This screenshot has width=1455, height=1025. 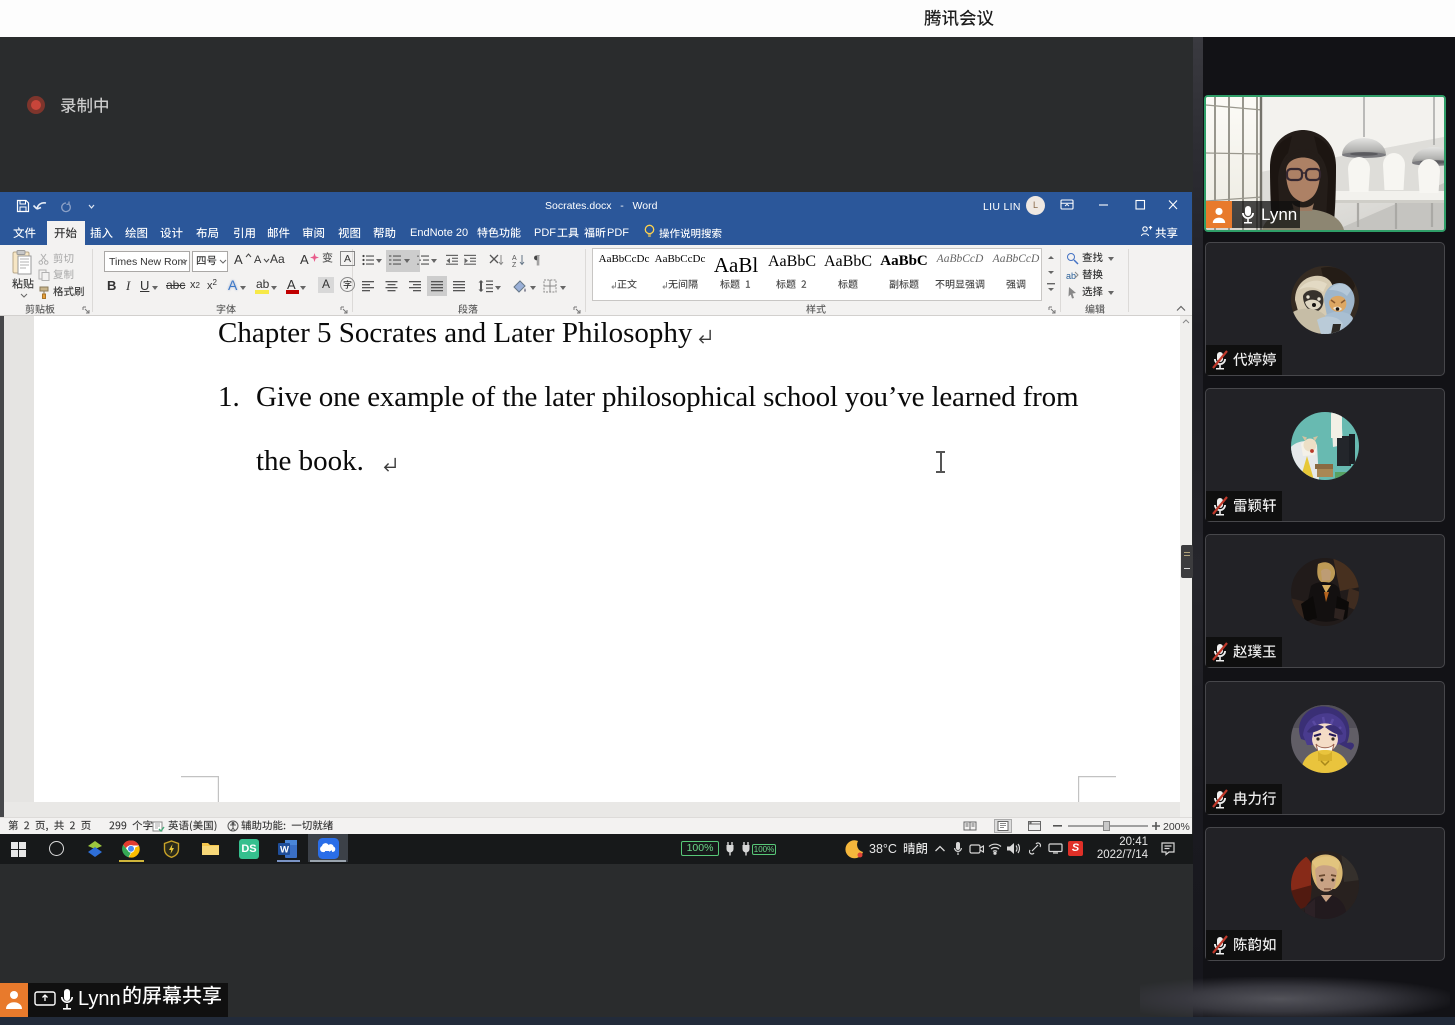 I want to click on svg-text: A, so click(x=514, y=258).